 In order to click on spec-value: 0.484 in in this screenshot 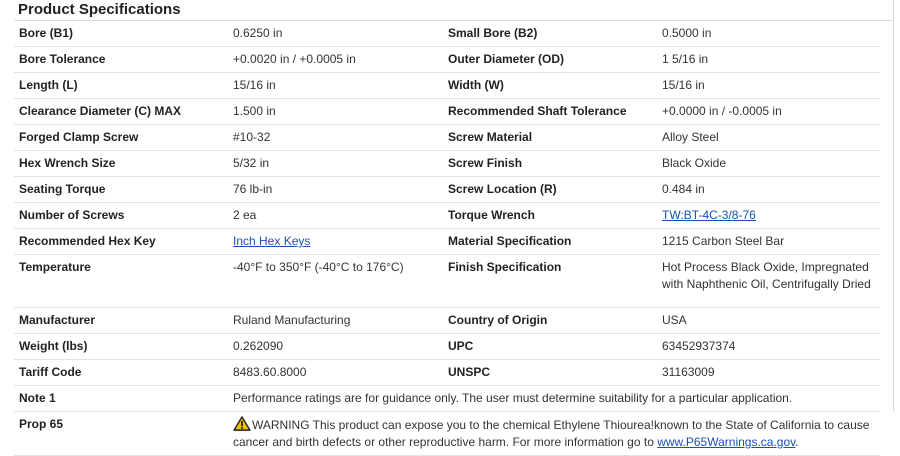, I will do `click(768, 189)`.